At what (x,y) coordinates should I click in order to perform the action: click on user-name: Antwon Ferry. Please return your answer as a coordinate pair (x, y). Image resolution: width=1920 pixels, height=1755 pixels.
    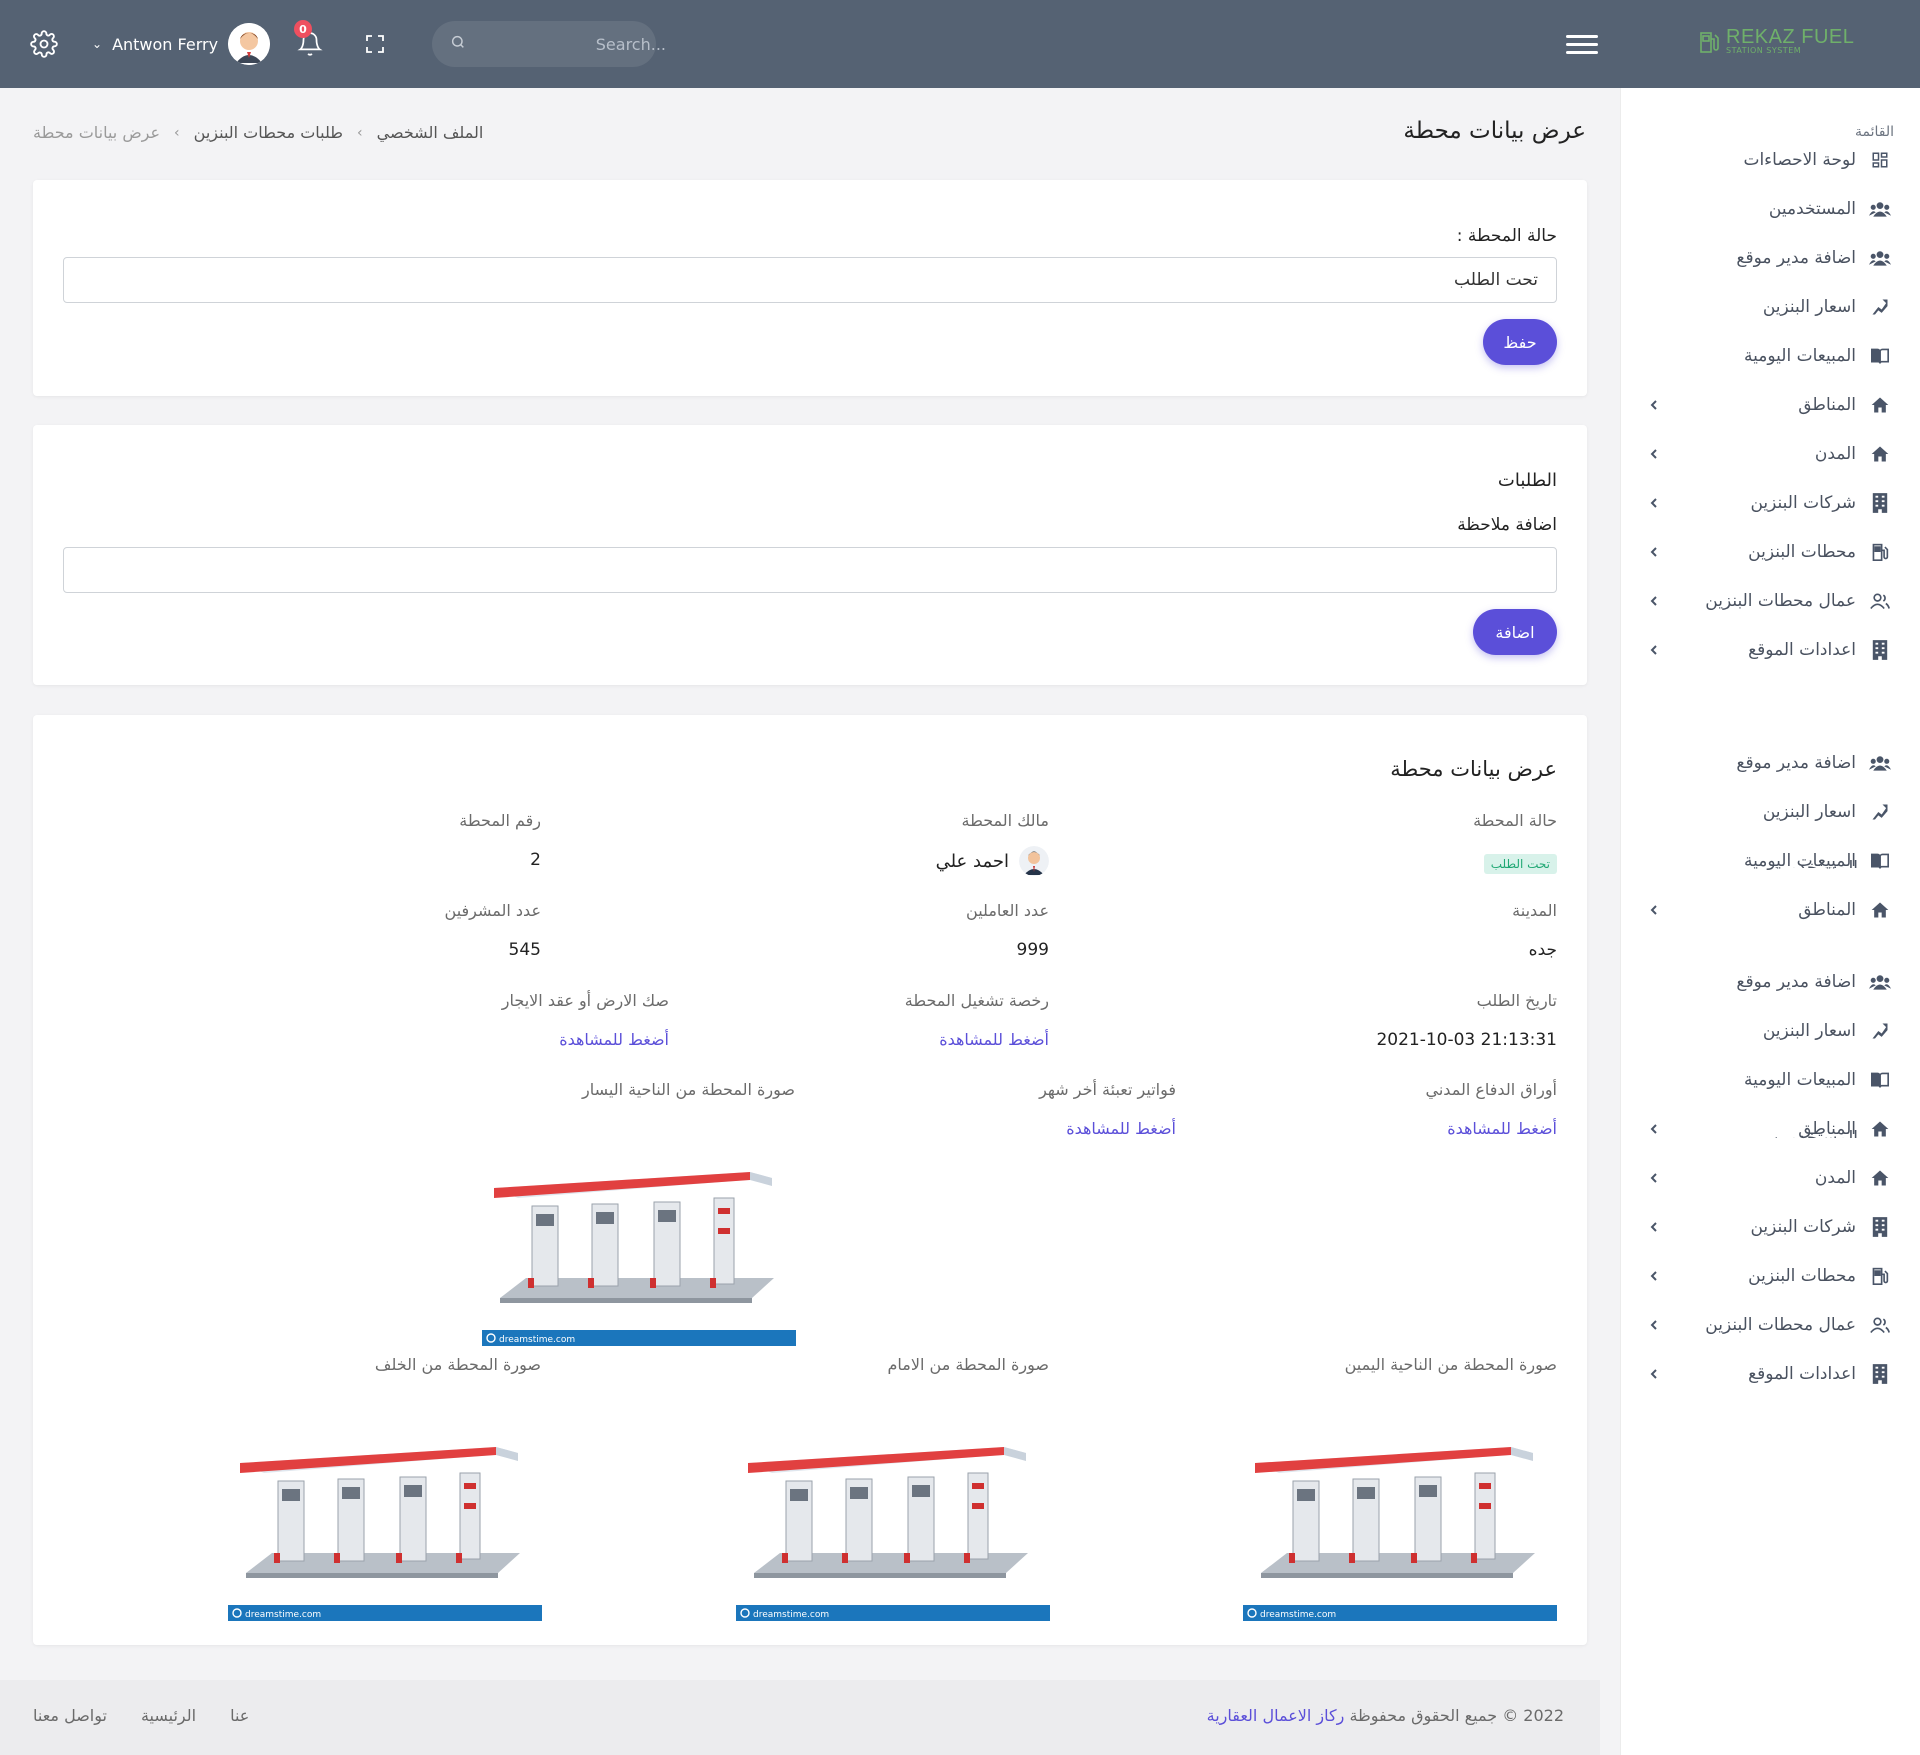
    Looking at the image, I should click on (165, 44).